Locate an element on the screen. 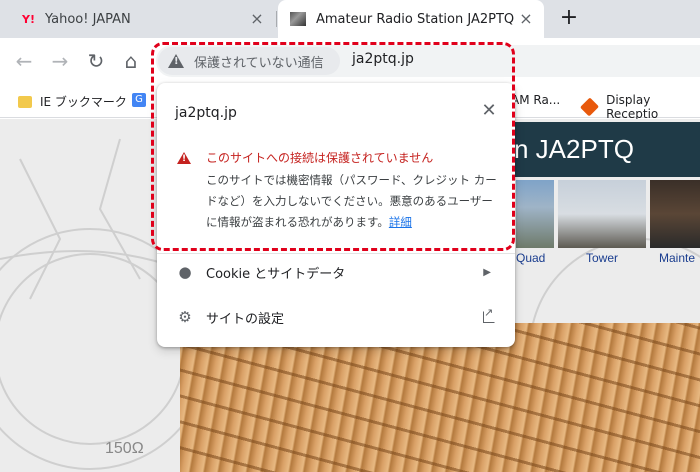 The image size is (700, 472). security-chip: 保護されていない通信 is located at coordinates (249, 61).